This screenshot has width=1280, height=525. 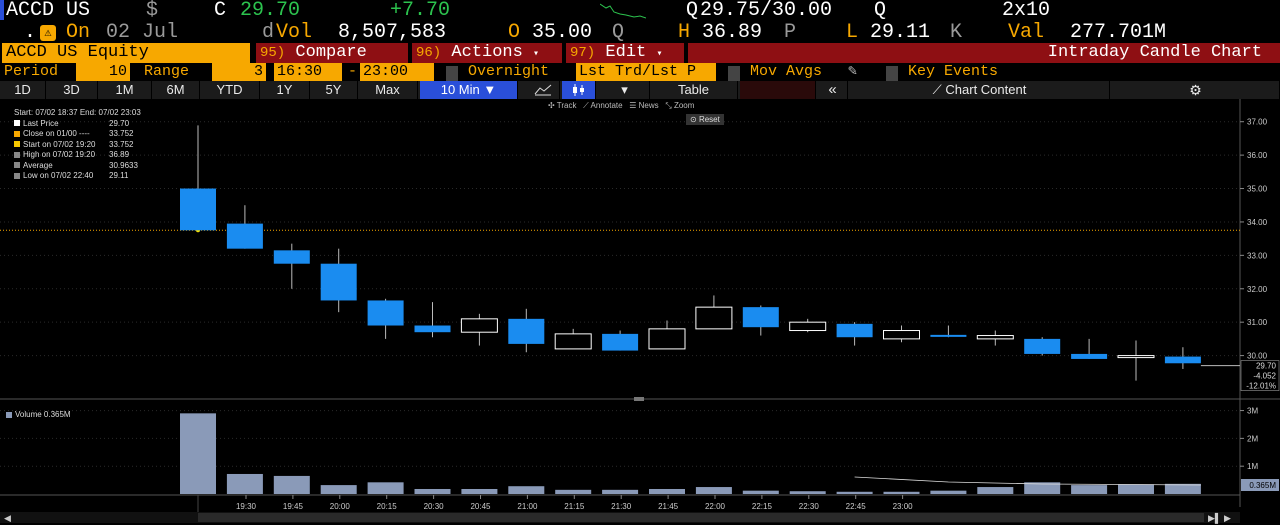 I want to click on tab-6m: 6M, so click(x=176, y=90).